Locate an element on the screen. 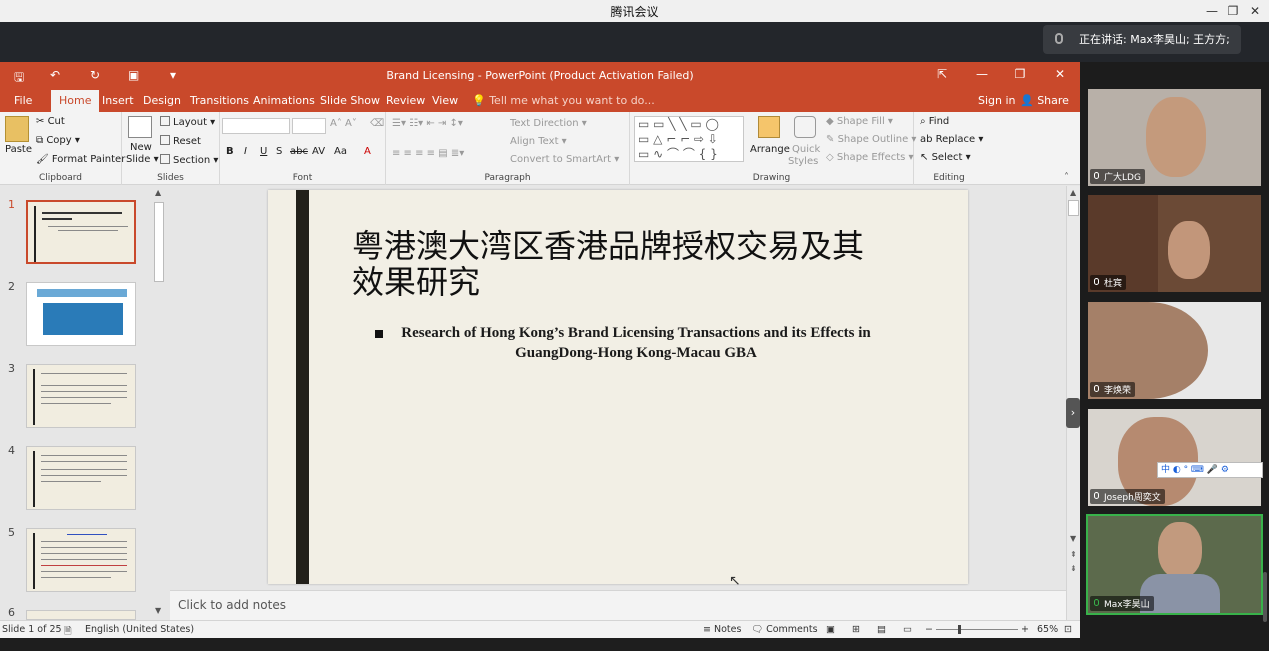 The image size is (1269, 651). cut-button: ✂ Cut is located at coordinates (50, 121).